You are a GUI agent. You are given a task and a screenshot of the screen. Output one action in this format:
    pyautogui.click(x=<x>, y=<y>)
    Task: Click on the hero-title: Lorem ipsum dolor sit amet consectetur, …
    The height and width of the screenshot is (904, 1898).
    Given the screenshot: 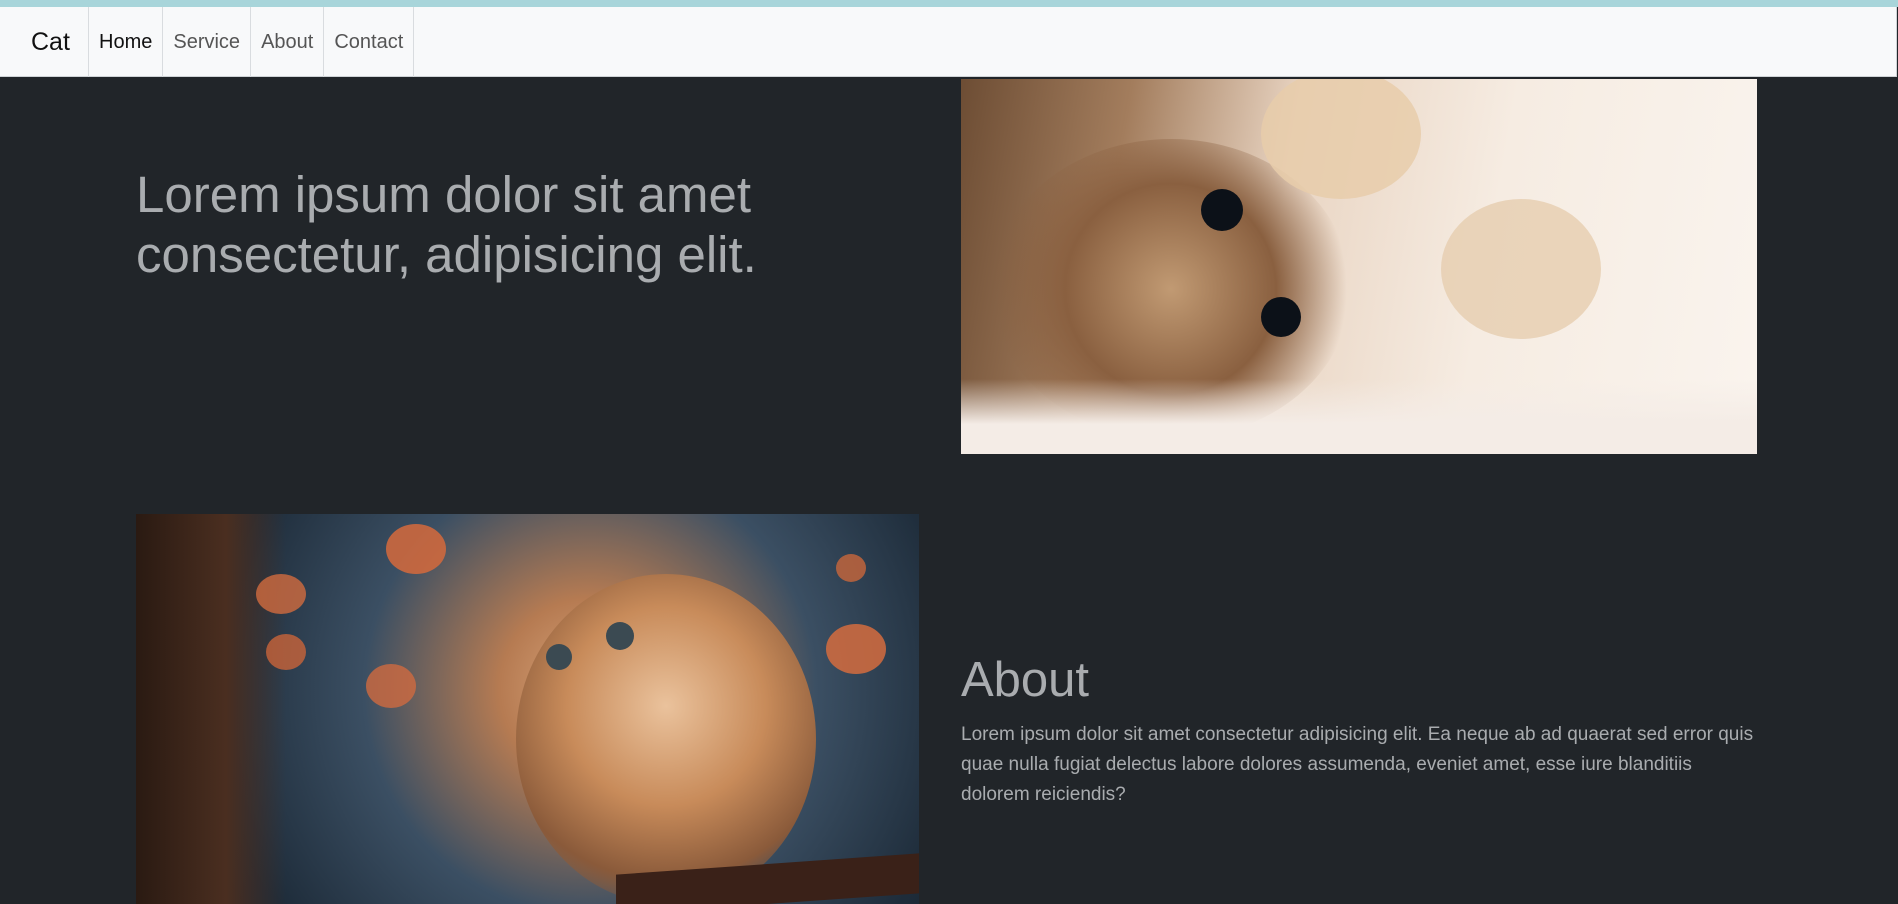 What is the action you would take?
    pyautogui.click(x=446, y=224)
    